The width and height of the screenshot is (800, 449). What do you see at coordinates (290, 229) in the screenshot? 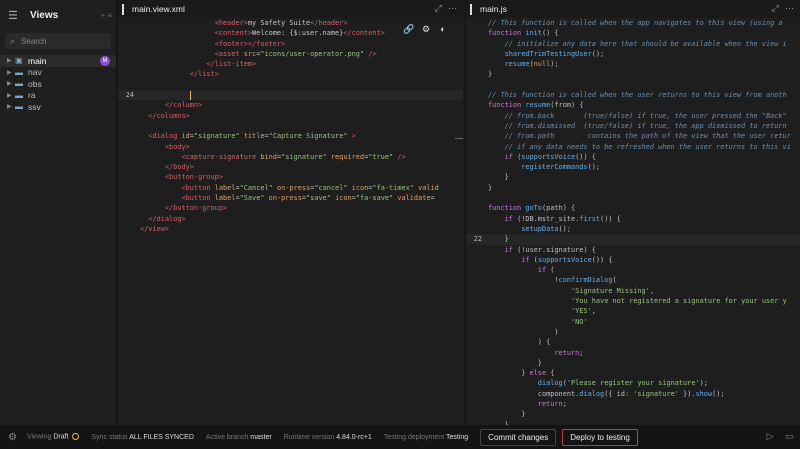
I see `code-line: </view>` at bounding box center [290, 229].